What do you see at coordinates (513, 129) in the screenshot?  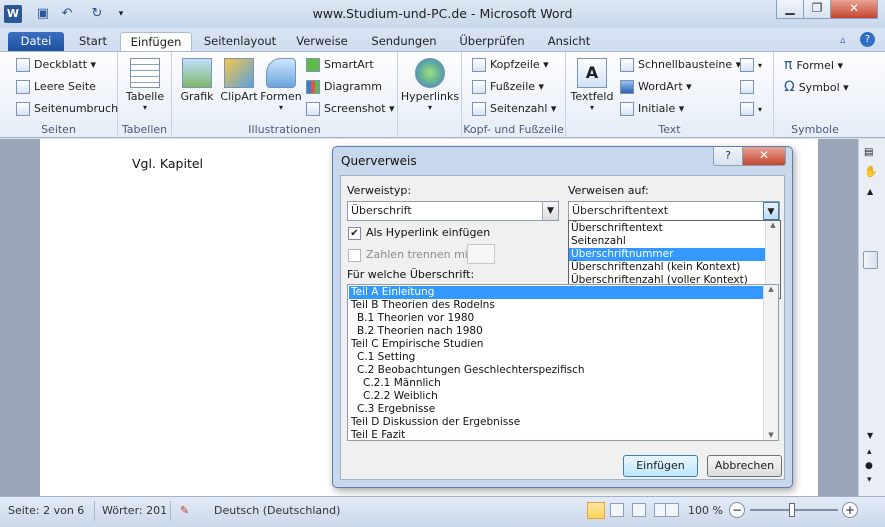 I see `group-label-kopf-fusszeile: Kopf- und Fußzeile` at bounding box center [513, 129].